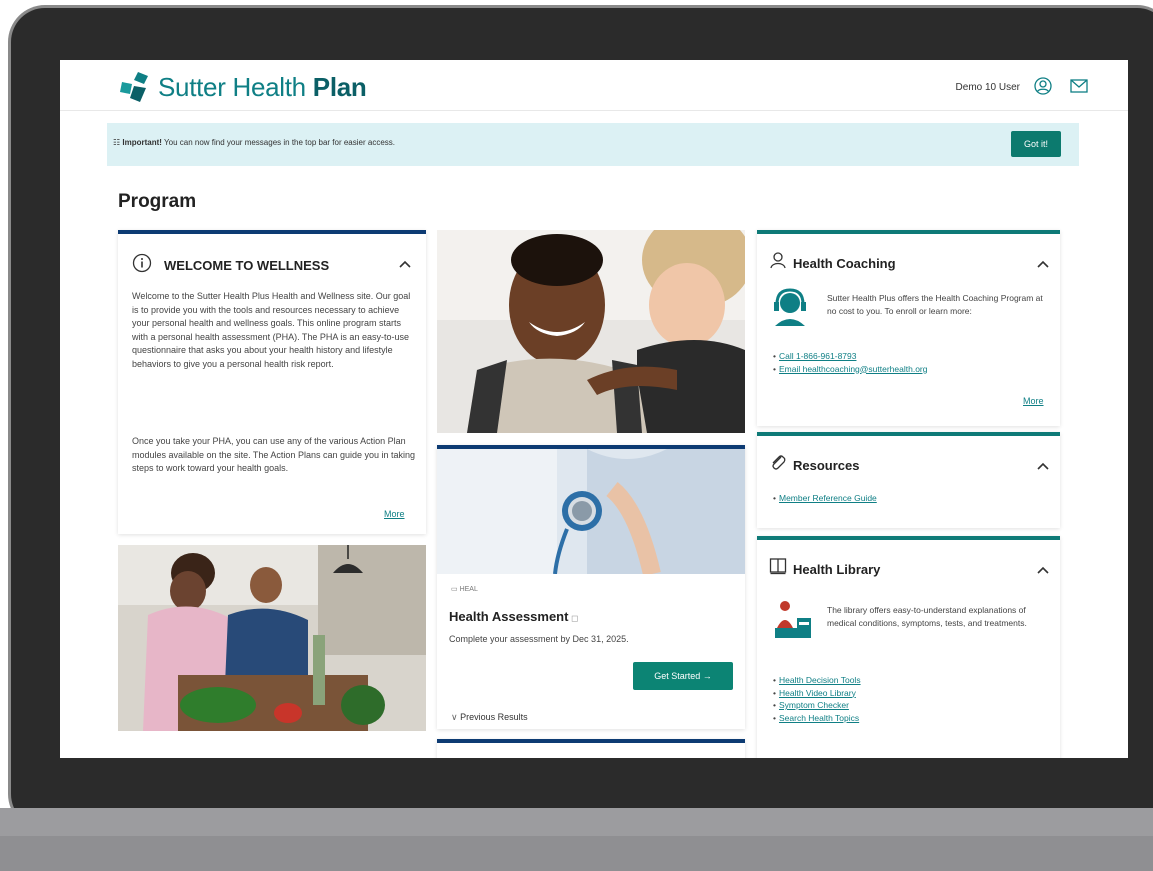 Image resolution: width=1153 pixels, height=871 pixels. Describe the element at coordinates (817, 718) in the screenshot. I see `search-health-topics-link: Search Health Topics` at that location.